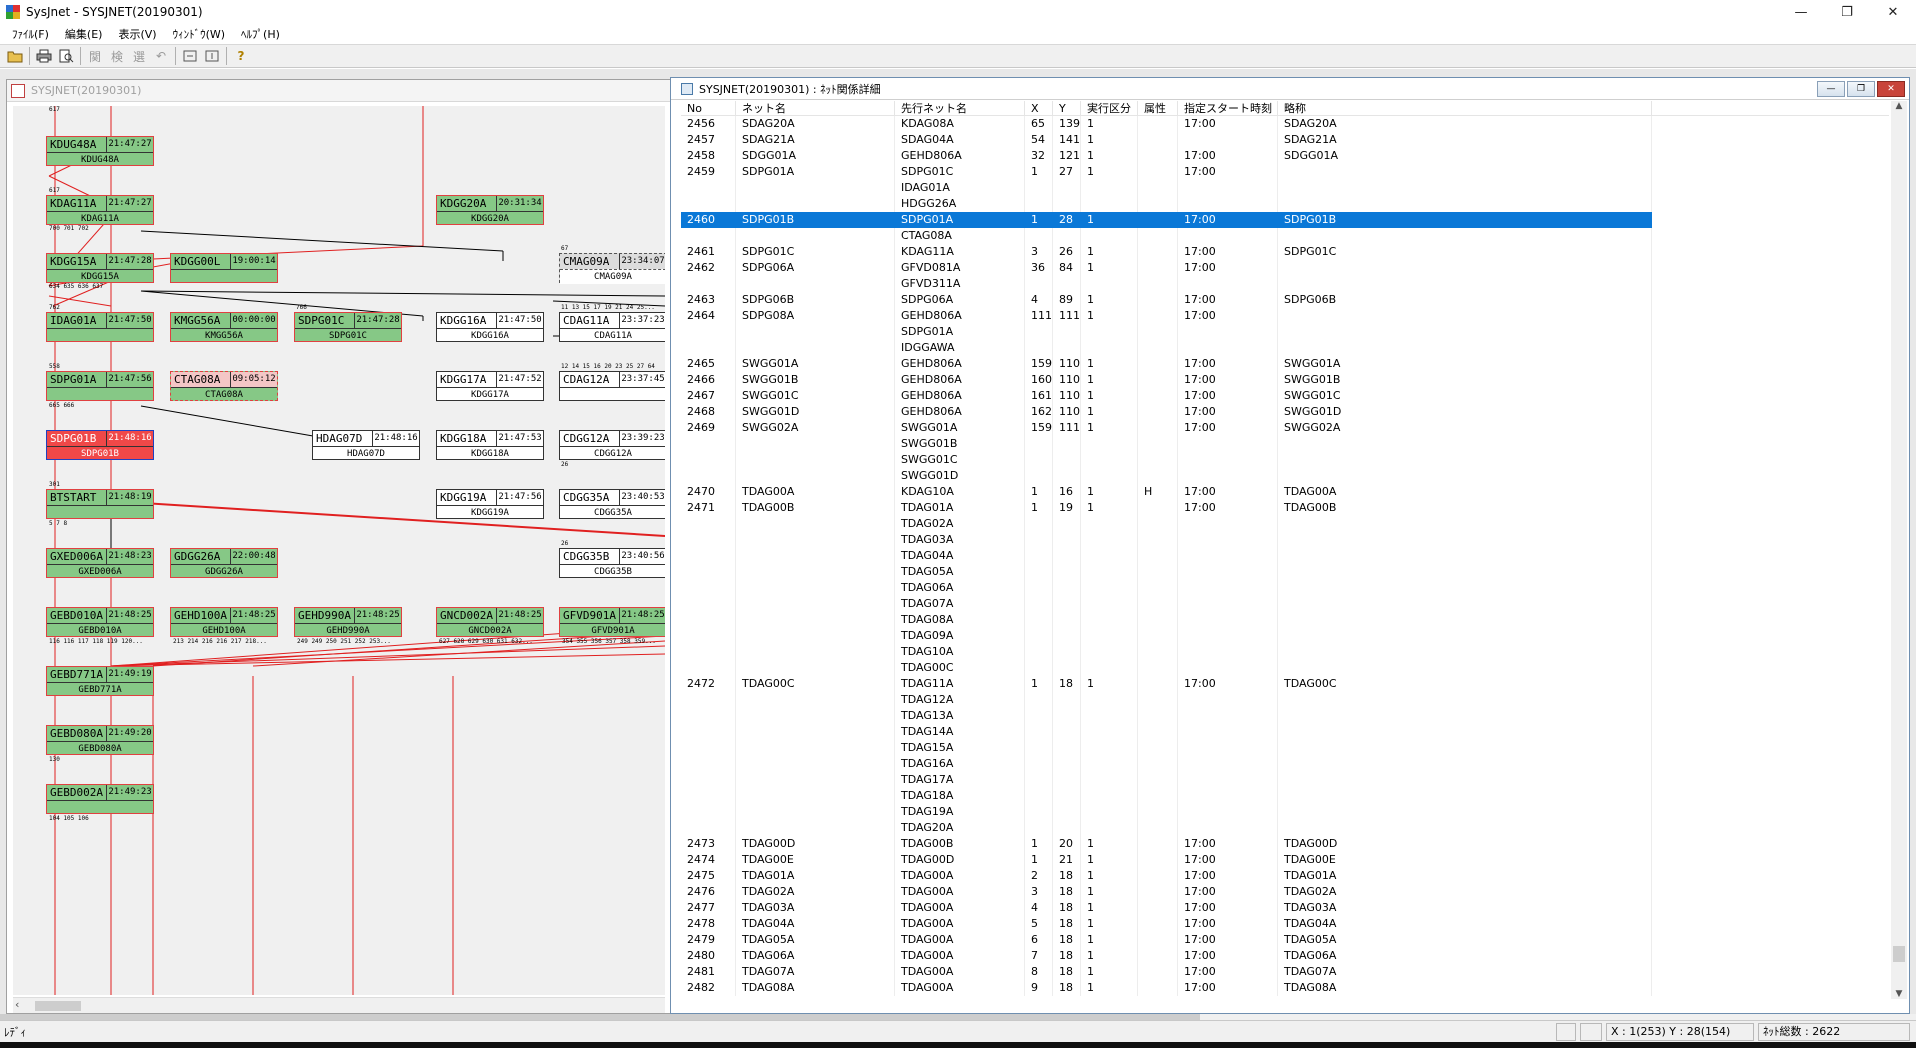 This screenshot has height=1048, width=1916. I want to click on table-row: 2481 TDAG07A TDAG00A 8 18 1 17:00 TDAG07A, so click(1285, 972).